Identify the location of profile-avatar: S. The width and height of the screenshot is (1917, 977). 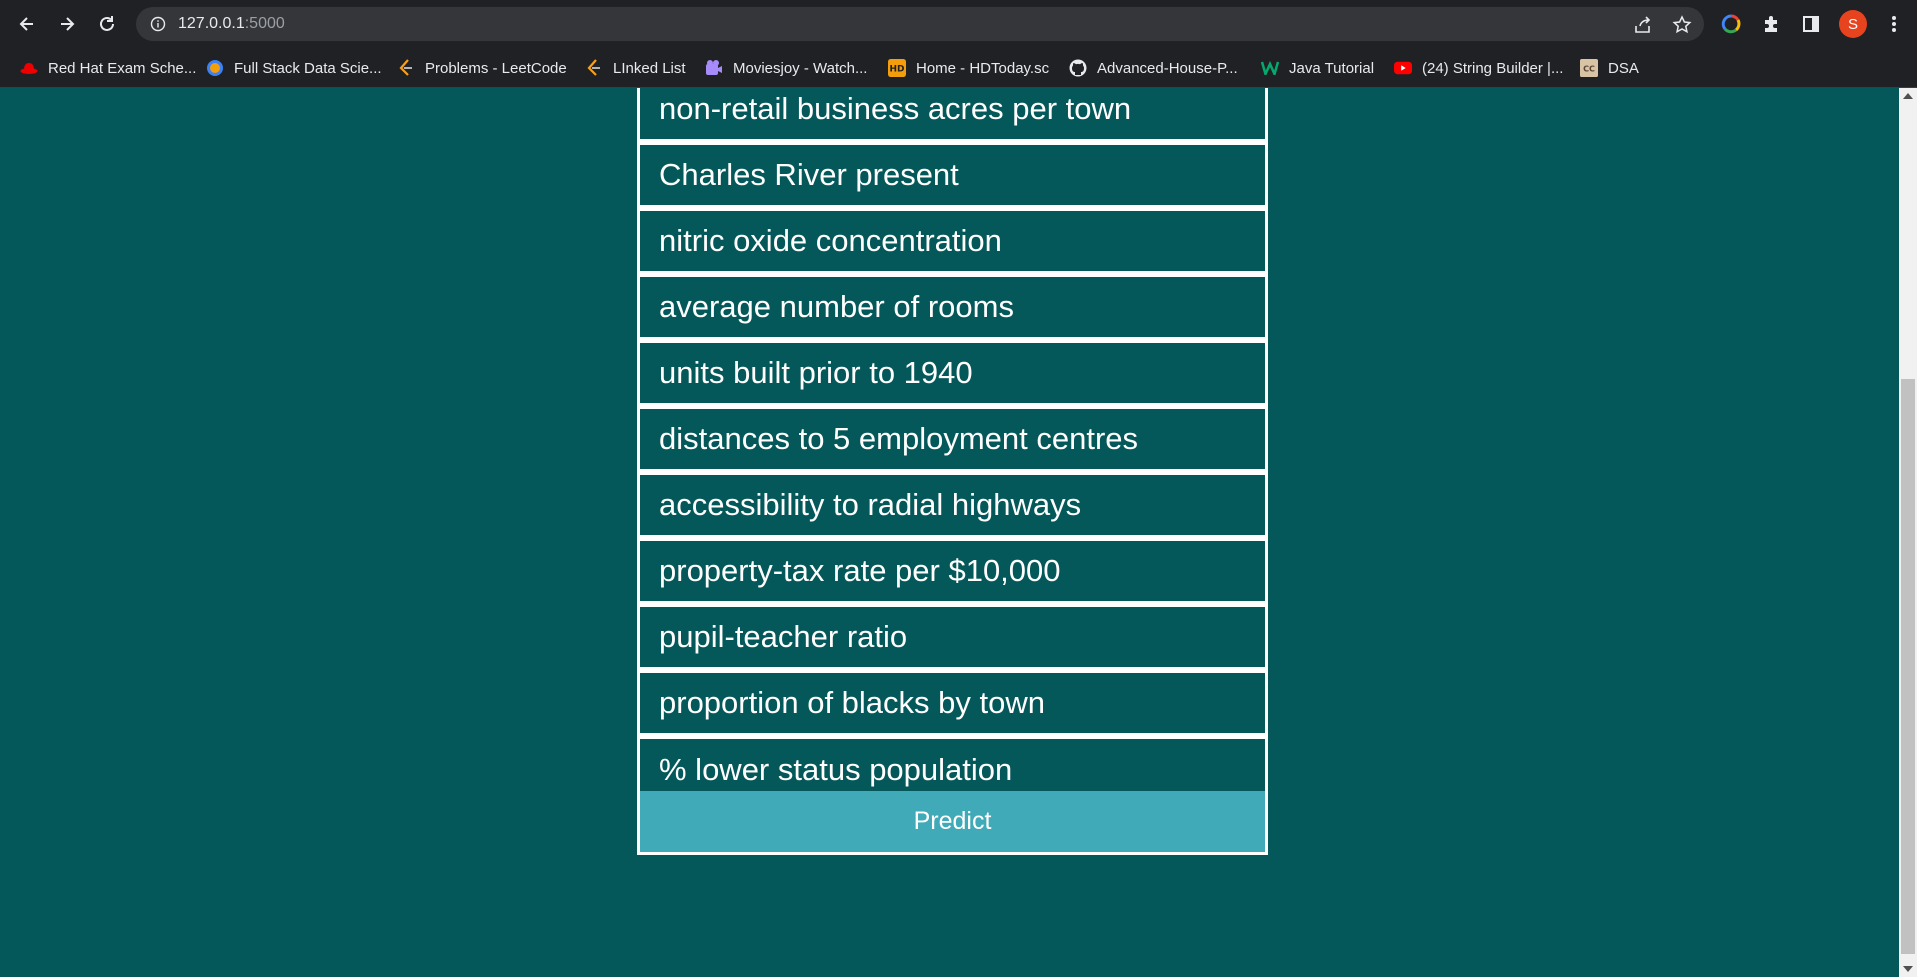
(1853, 24).